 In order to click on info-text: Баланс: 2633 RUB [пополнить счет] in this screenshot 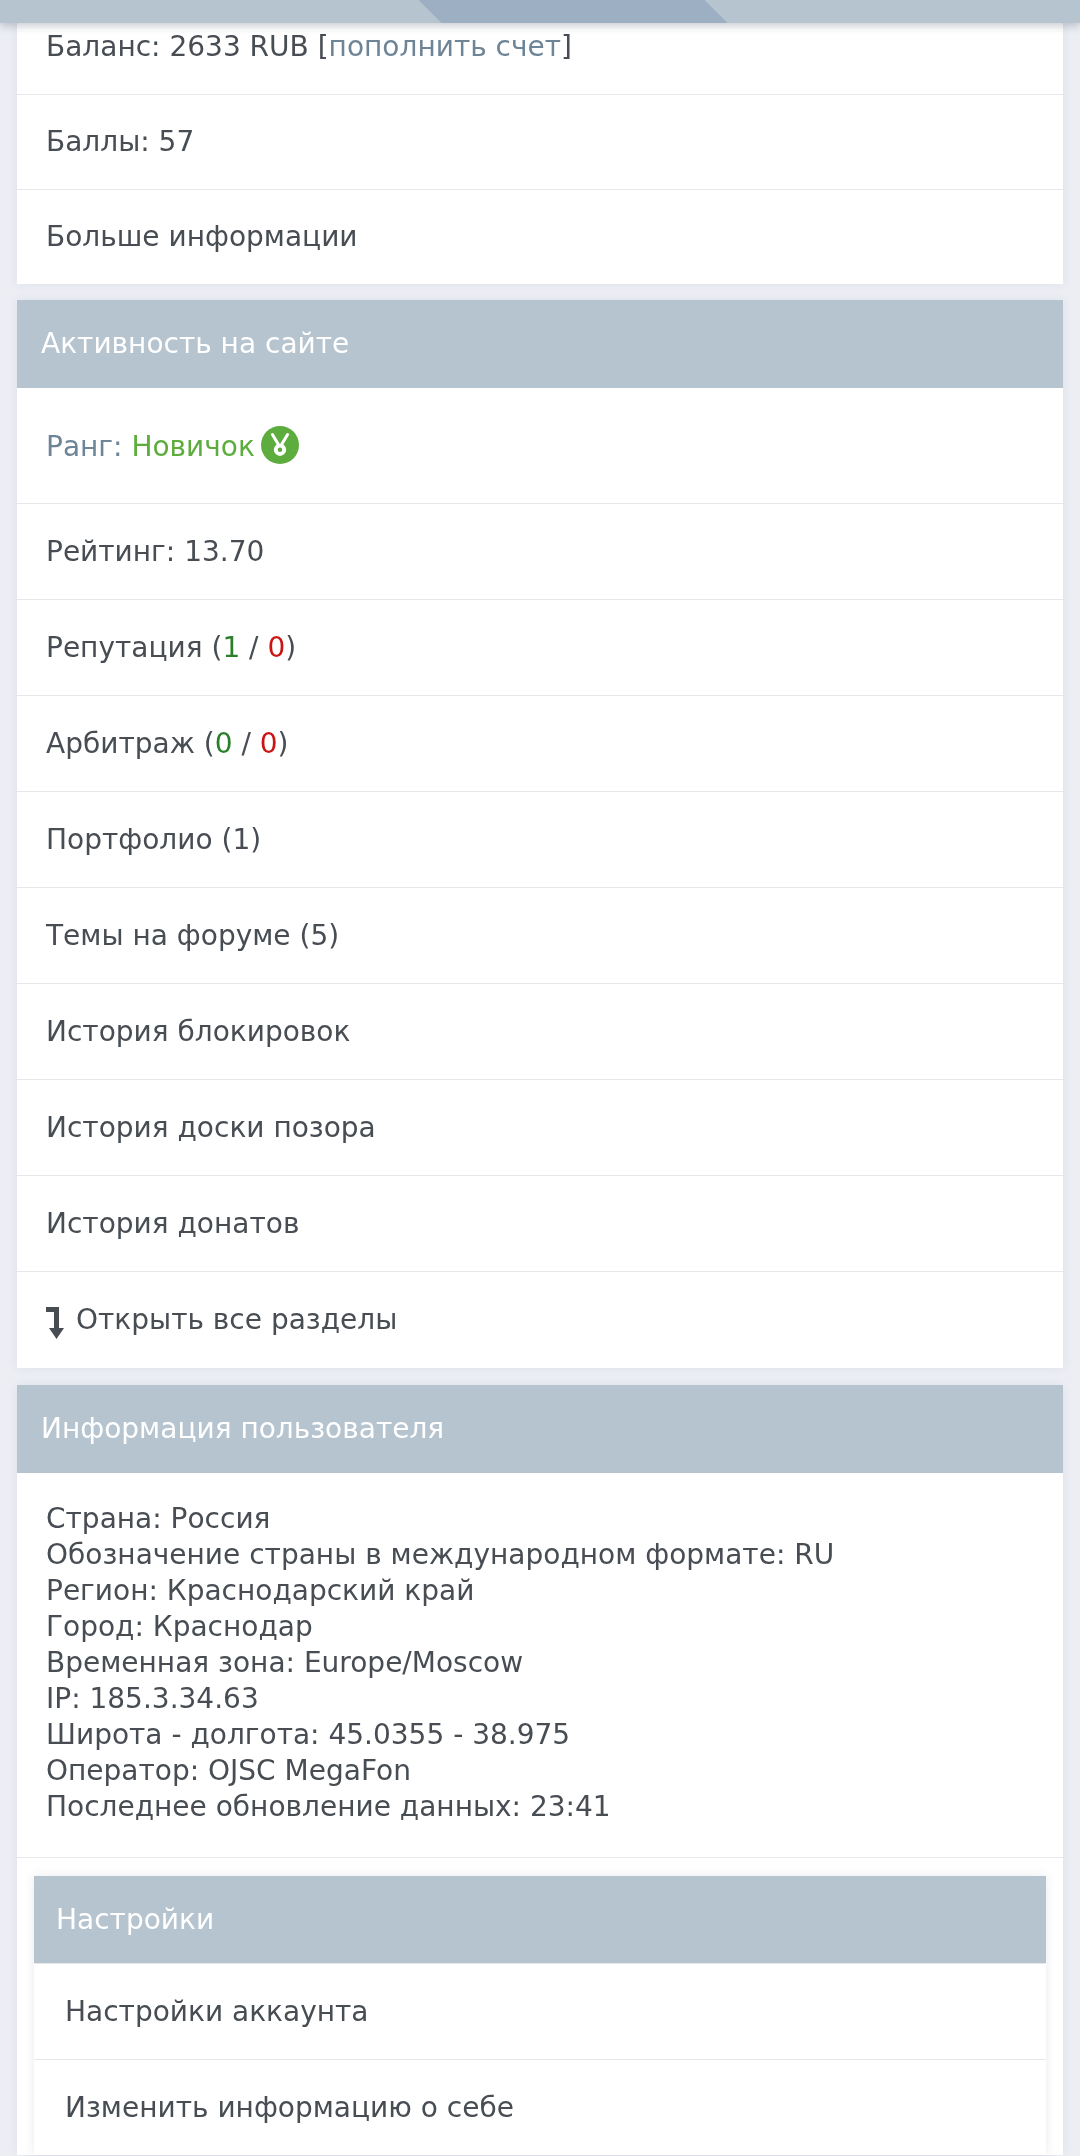, I will do `click(309, 46)`.